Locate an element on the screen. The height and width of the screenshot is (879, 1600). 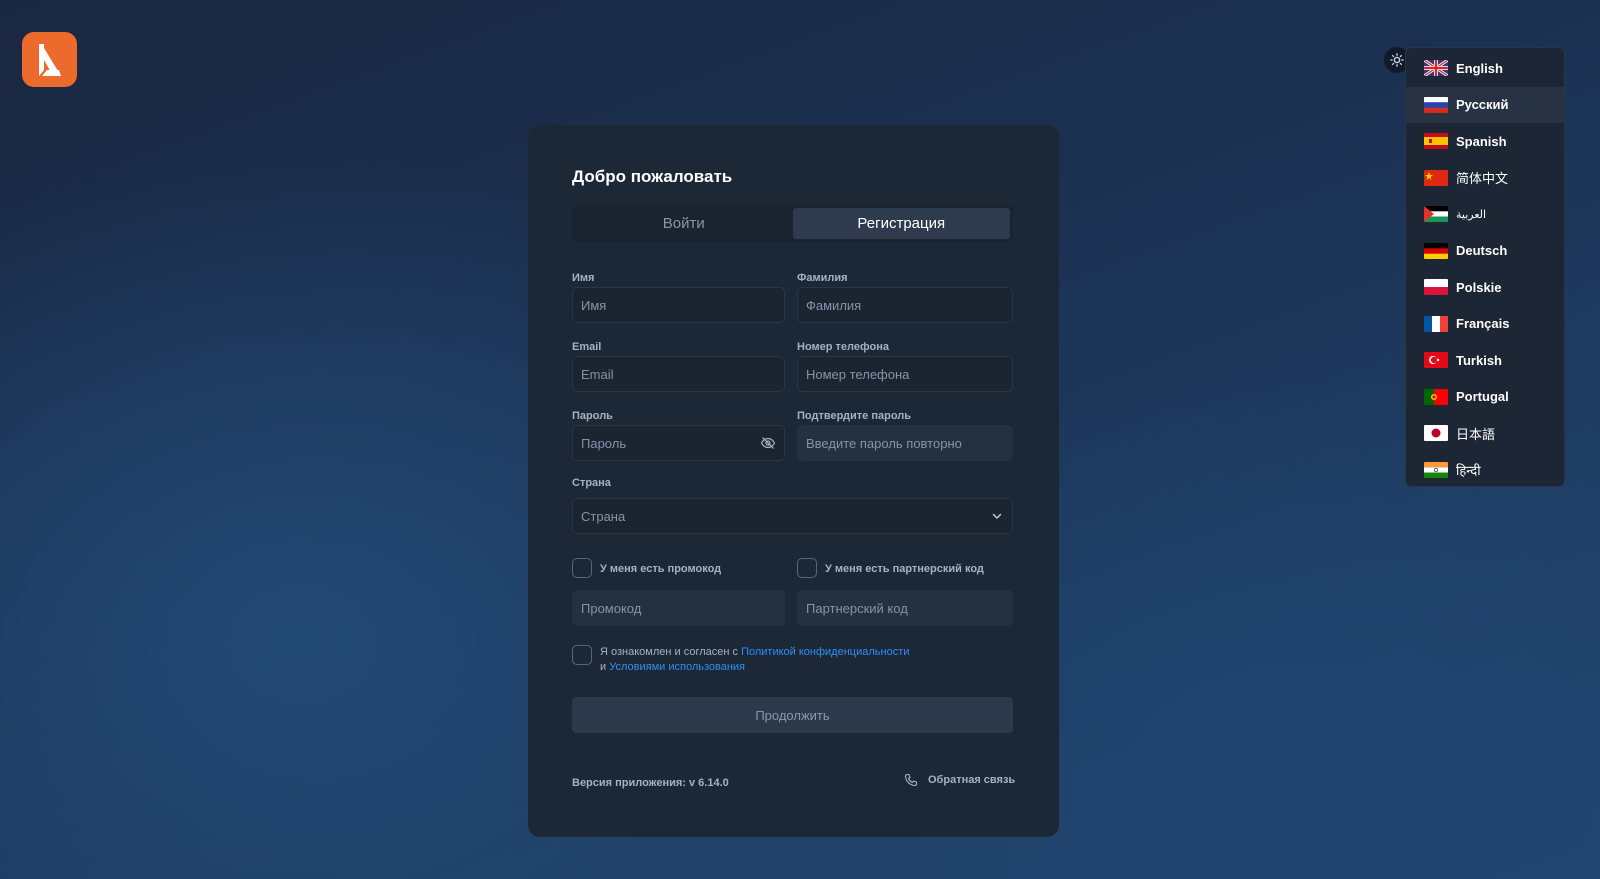
partner-code-placeholder: Партнерский код is located at coordinates (857, 608).